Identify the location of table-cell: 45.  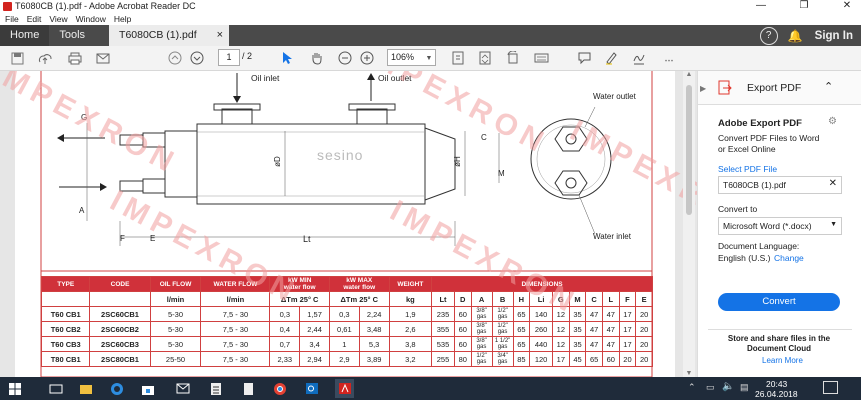
(577, 359).